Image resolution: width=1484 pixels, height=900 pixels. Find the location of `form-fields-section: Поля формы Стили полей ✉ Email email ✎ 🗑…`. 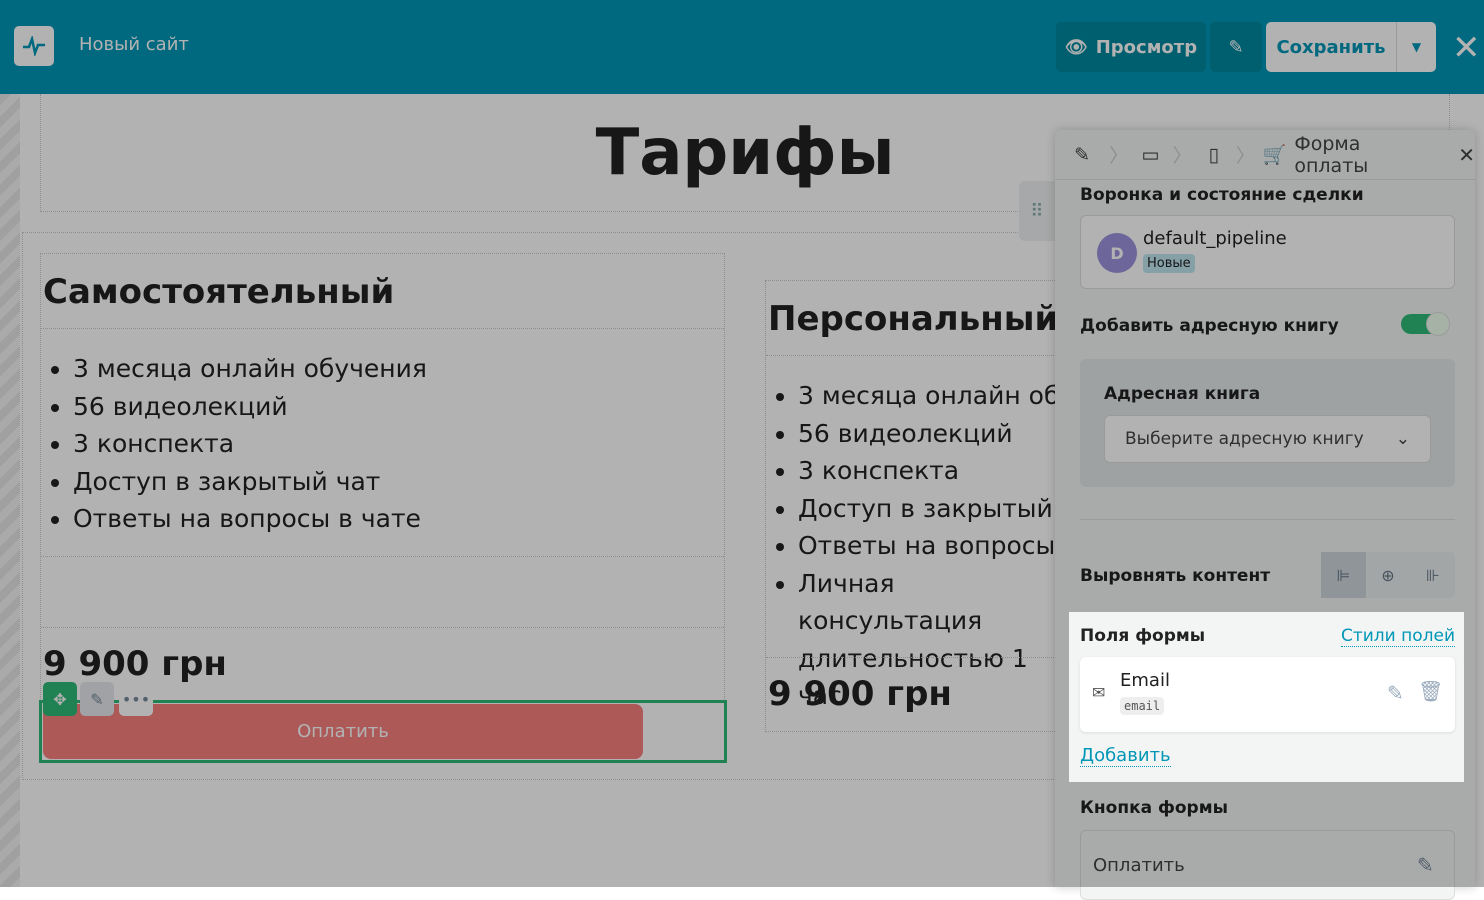

form-fields-section: Поля формы Стили полей ✉ Email email ✎ 🗑… is located at coordinates (1266, 697).